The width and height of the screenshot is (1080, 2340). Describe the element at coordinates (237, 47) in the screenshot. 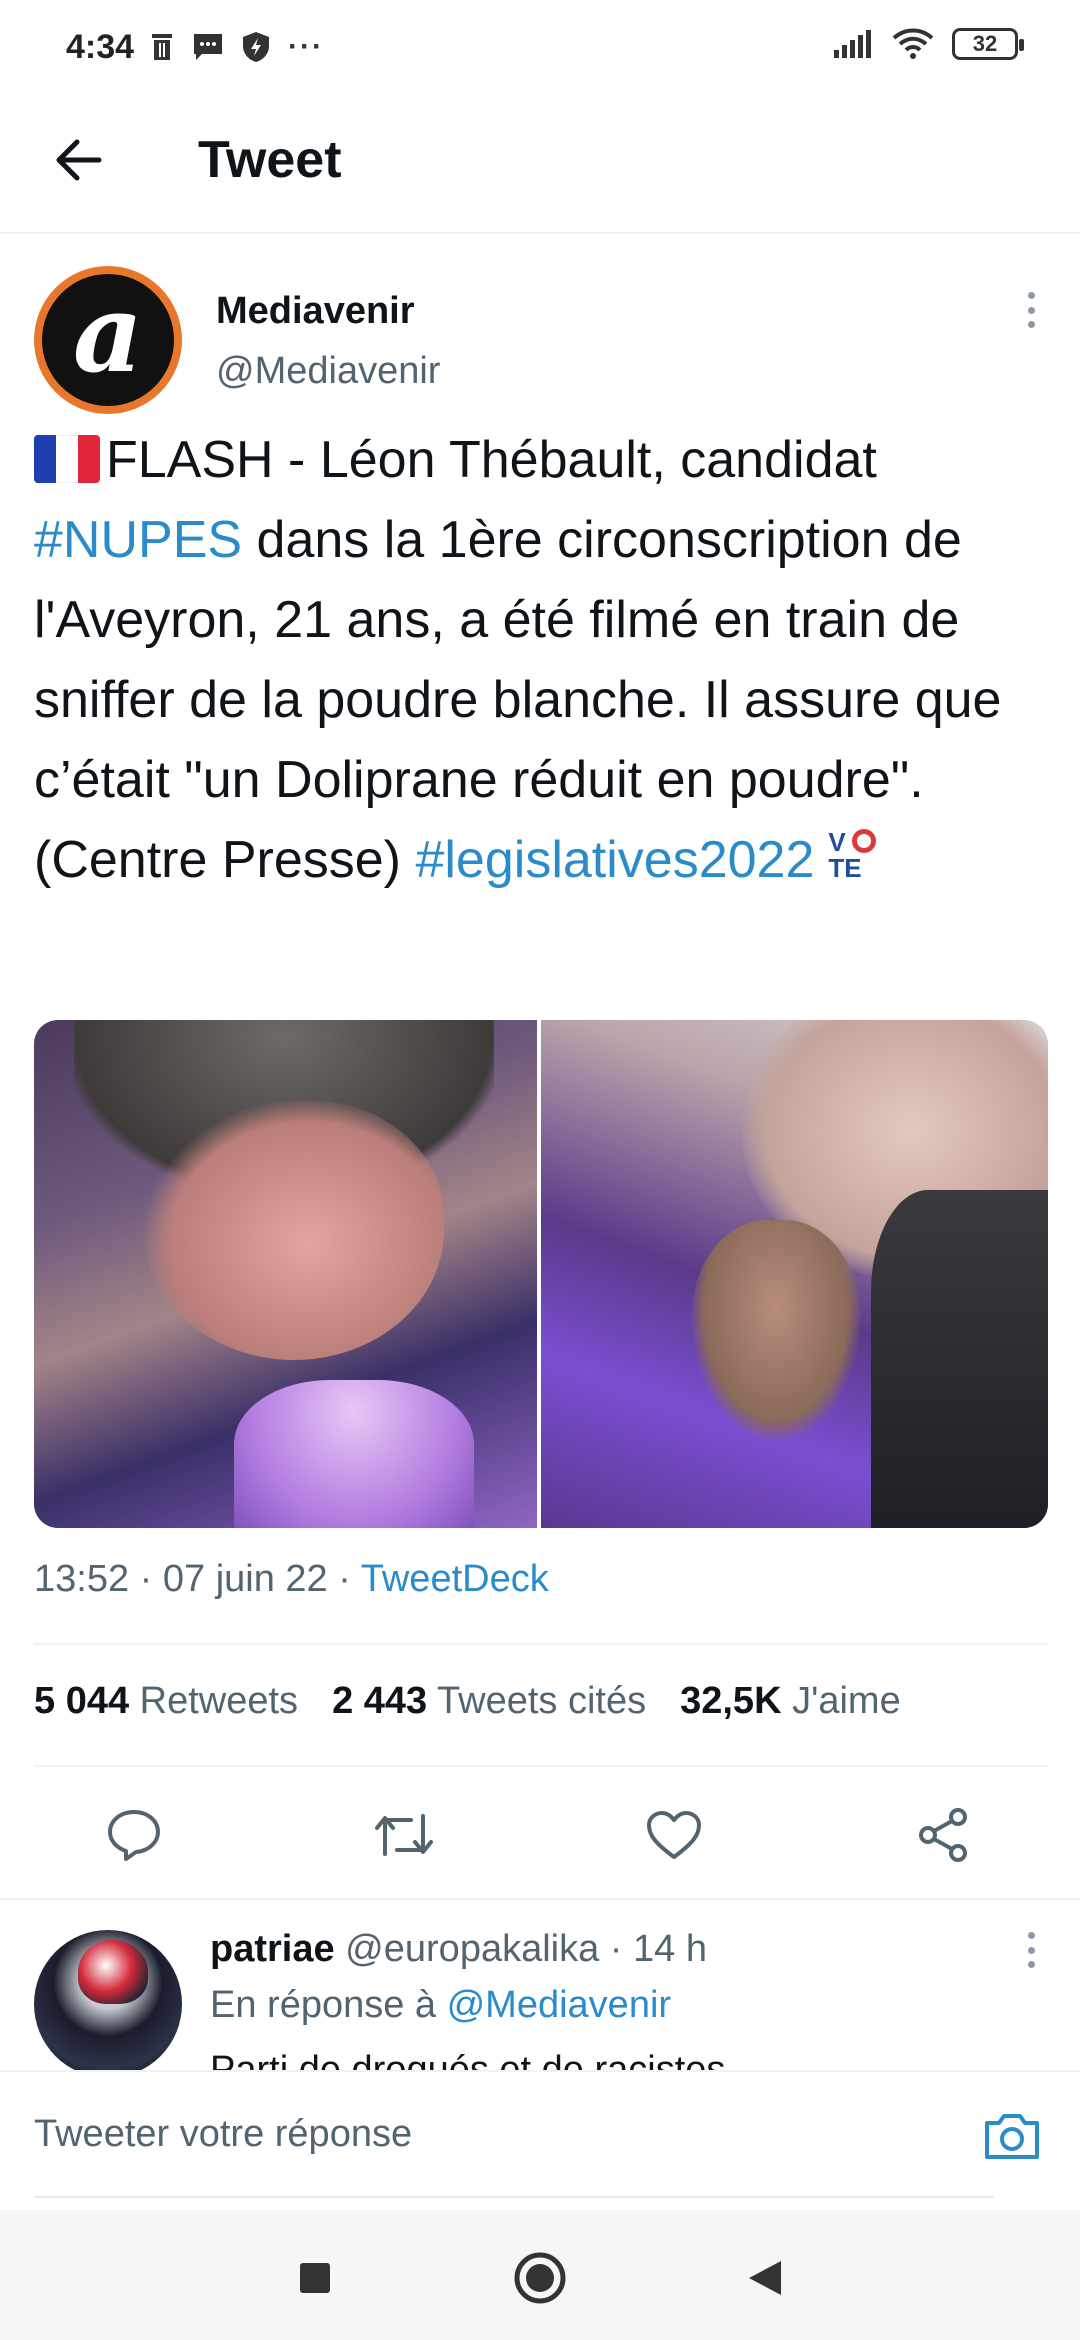

I see `notification-icons: ···` at that location.